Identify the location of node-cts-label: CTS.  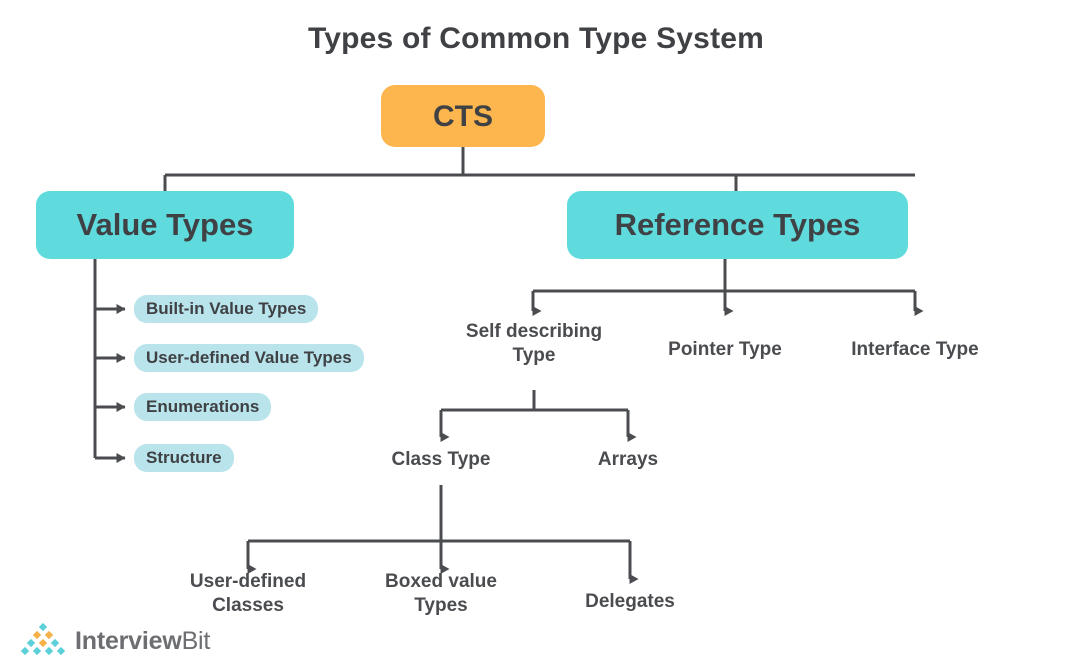
(463, 116).